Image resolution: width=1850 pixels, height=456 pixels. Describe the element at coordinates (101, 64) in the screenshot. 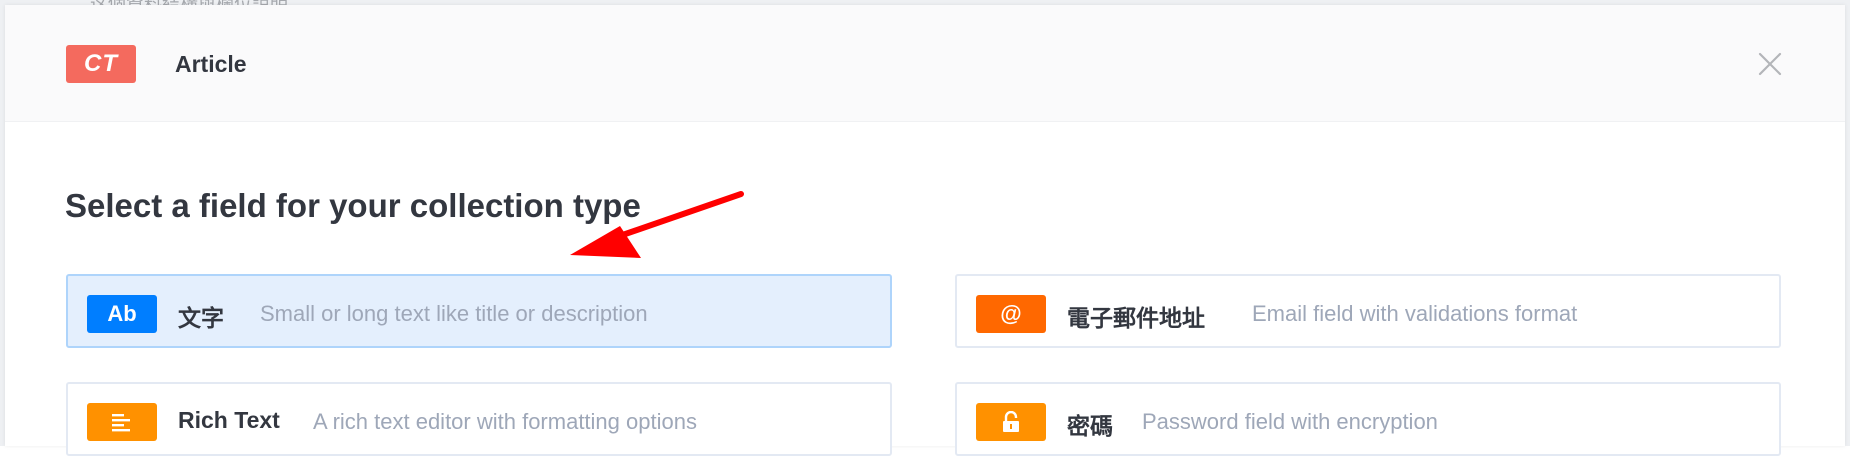

I see `collection-type-badge: CT` at that location.